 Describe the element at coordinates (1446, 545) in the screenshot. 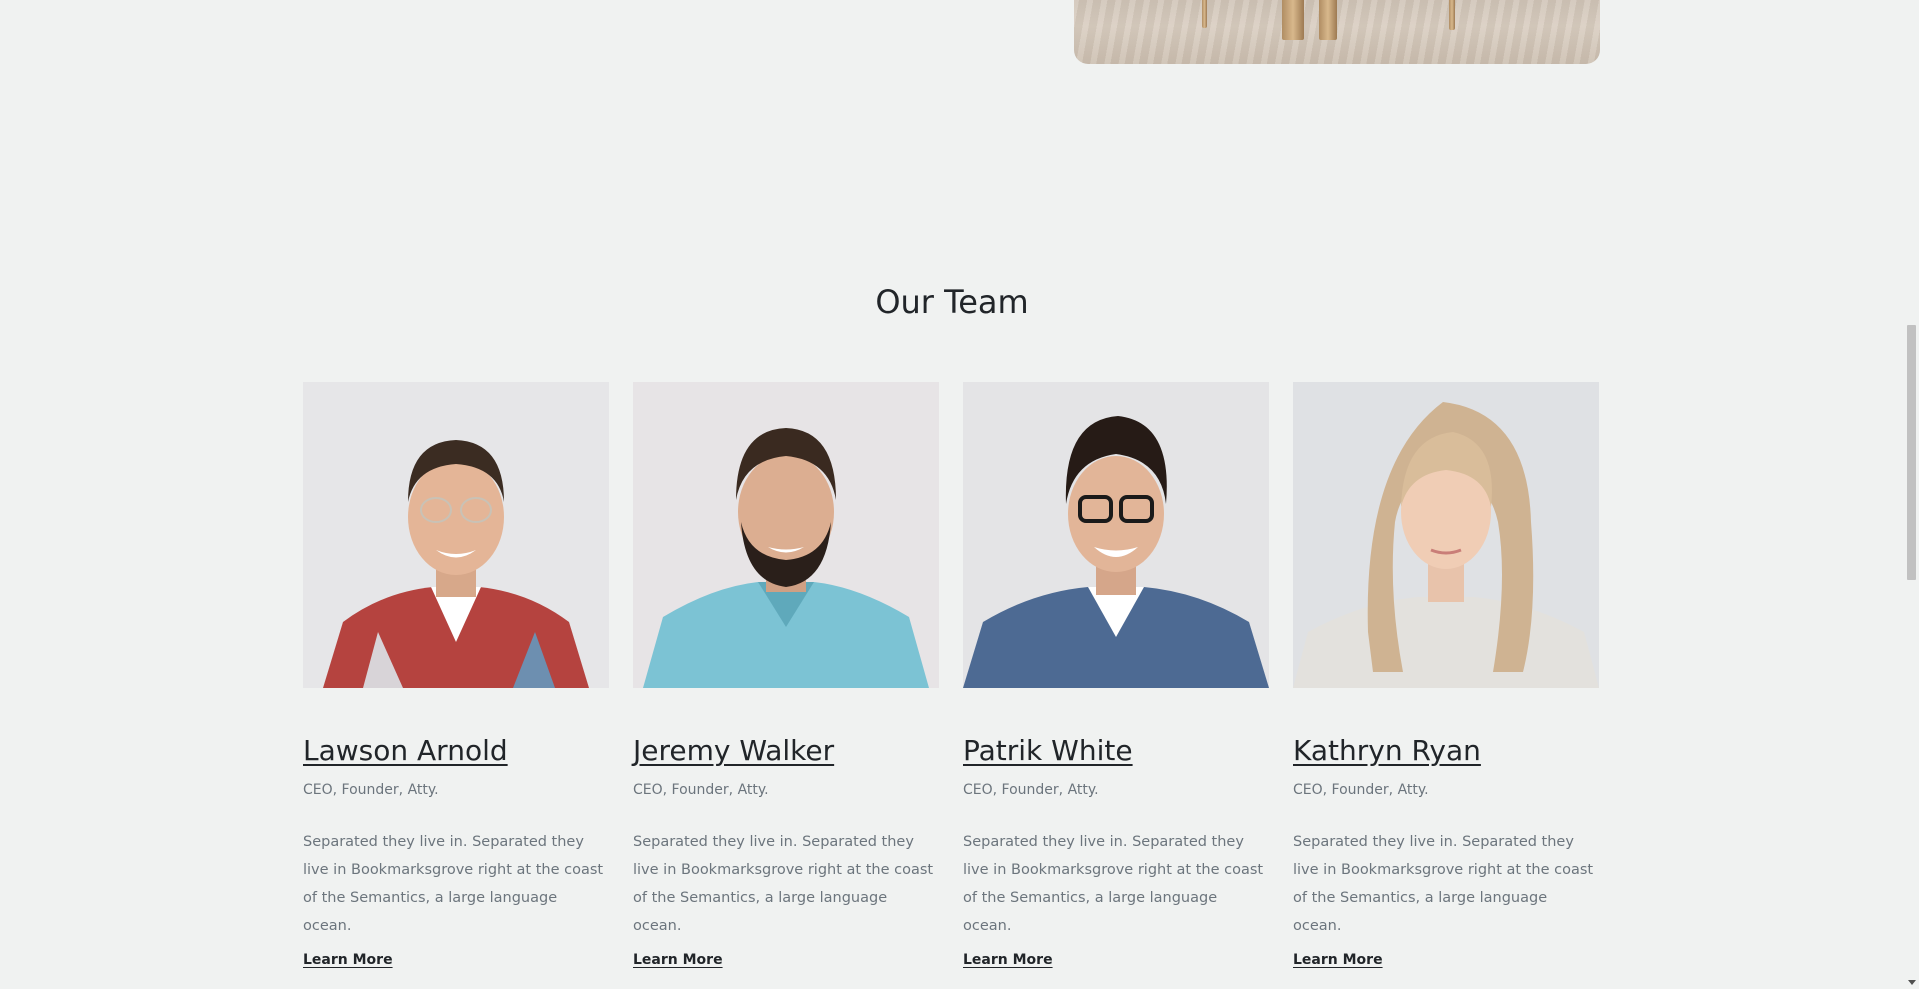

I see `portrait-woman-blonde` at that location.